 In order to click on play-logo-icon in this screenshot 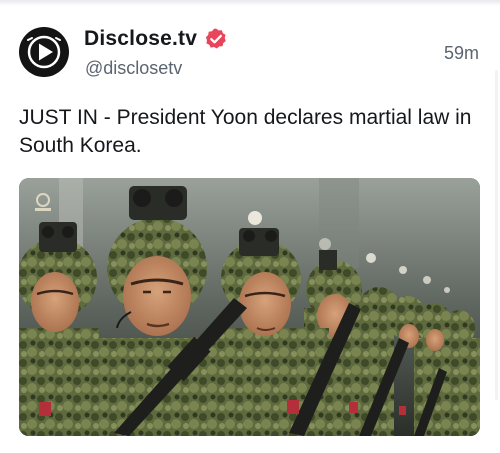, I will do `click(44, 52)`.